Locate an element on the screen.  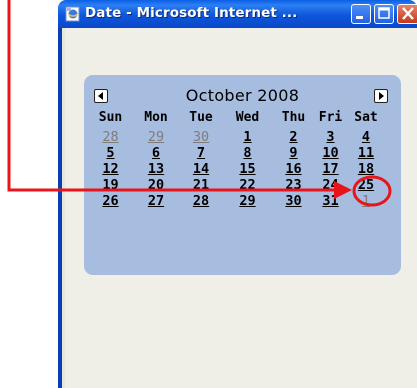
red-arrowhead is located at coordinates (343, 190).